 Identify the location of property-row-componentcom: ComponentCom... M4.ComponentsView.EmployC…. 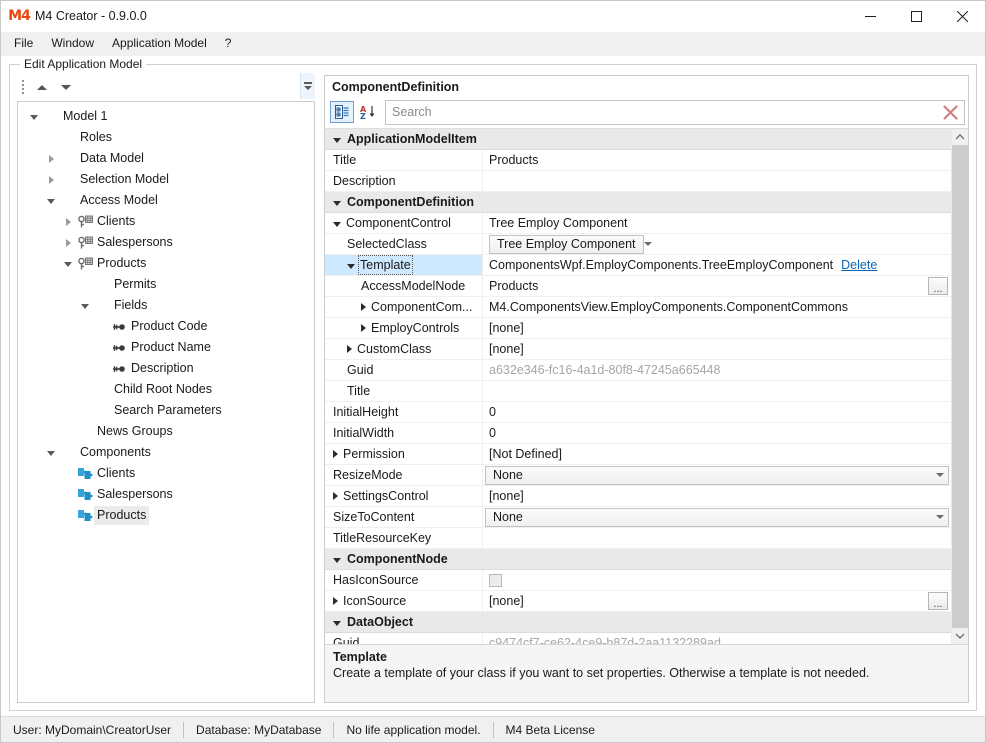
(638, 307).